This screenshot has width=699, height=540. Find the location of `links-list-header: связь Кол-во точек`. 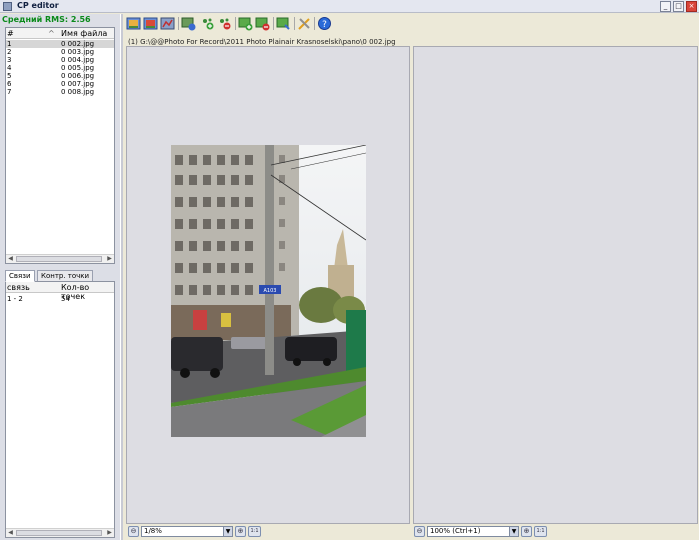

links-list-header: связь Кол-во точек is located at coordinates (60, 291).